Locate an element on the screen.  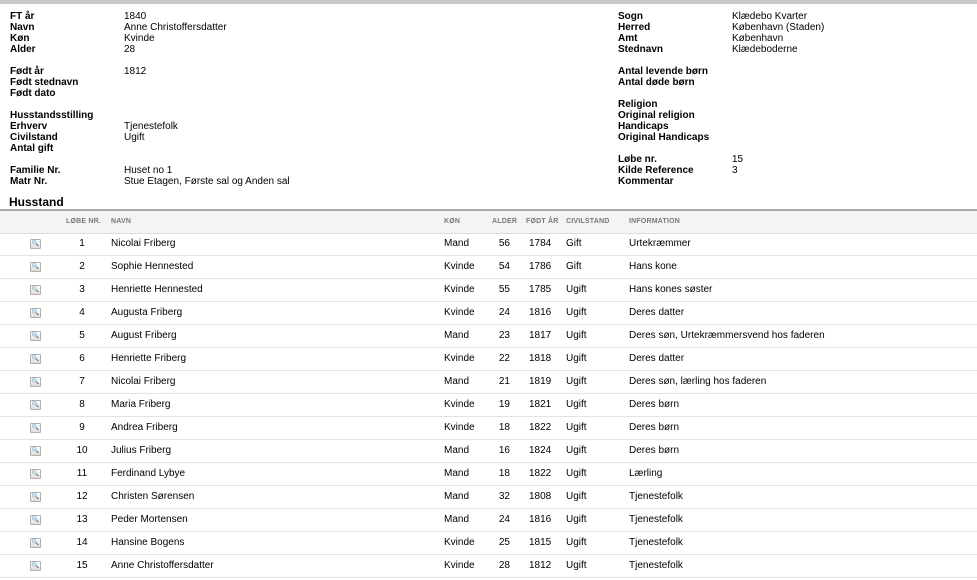
detail-value: 28 is located at coordinates (130, 49).